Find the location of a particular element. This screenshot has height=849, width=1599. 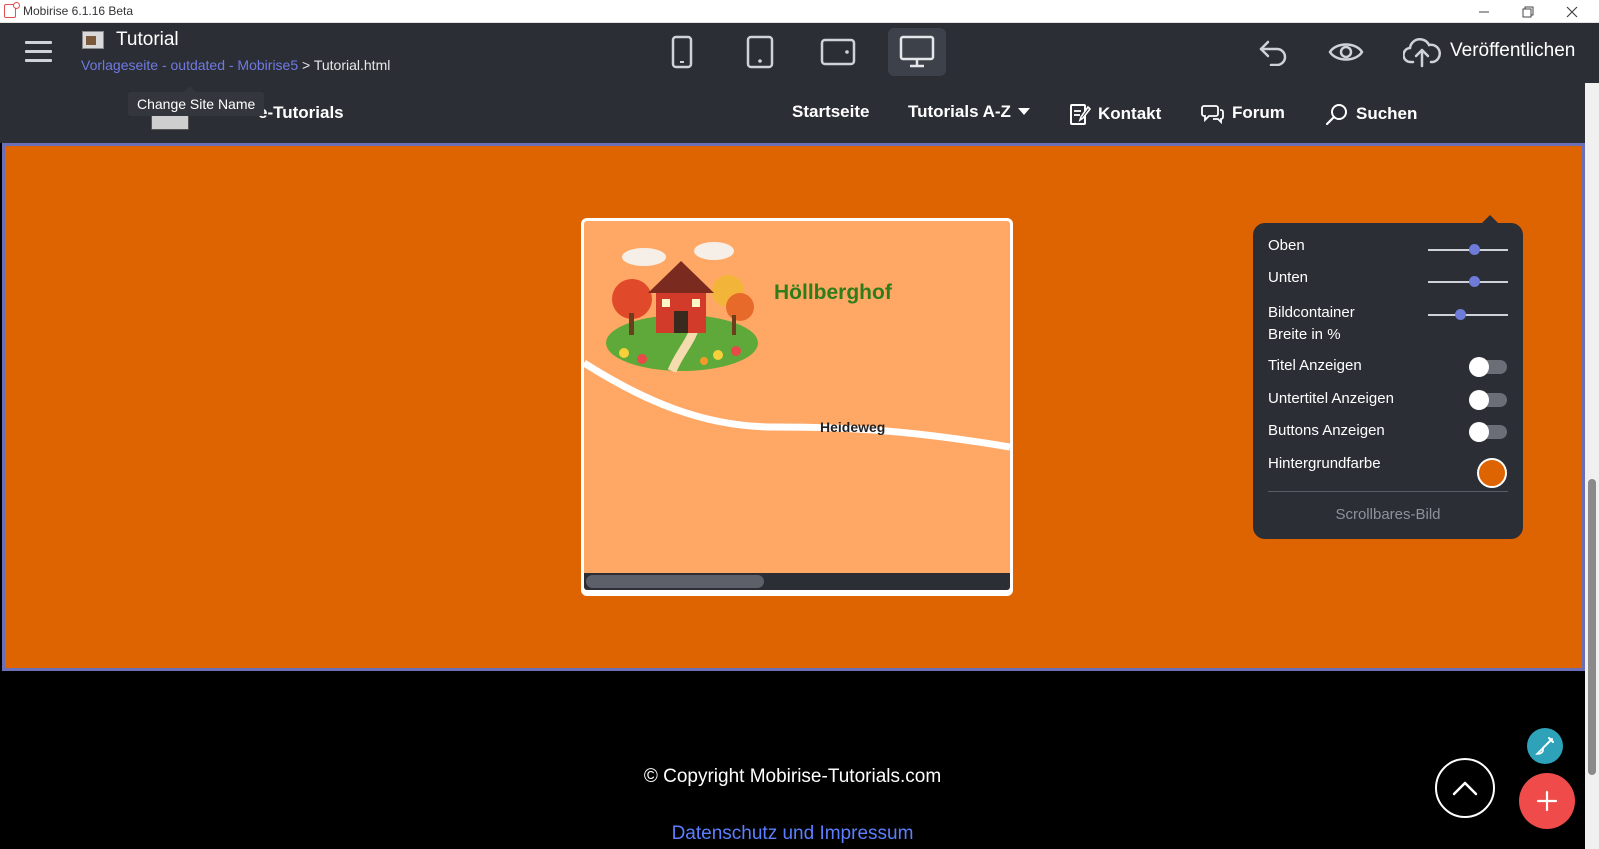

tablet-portrait-icon is located at coordinates (760, 52).